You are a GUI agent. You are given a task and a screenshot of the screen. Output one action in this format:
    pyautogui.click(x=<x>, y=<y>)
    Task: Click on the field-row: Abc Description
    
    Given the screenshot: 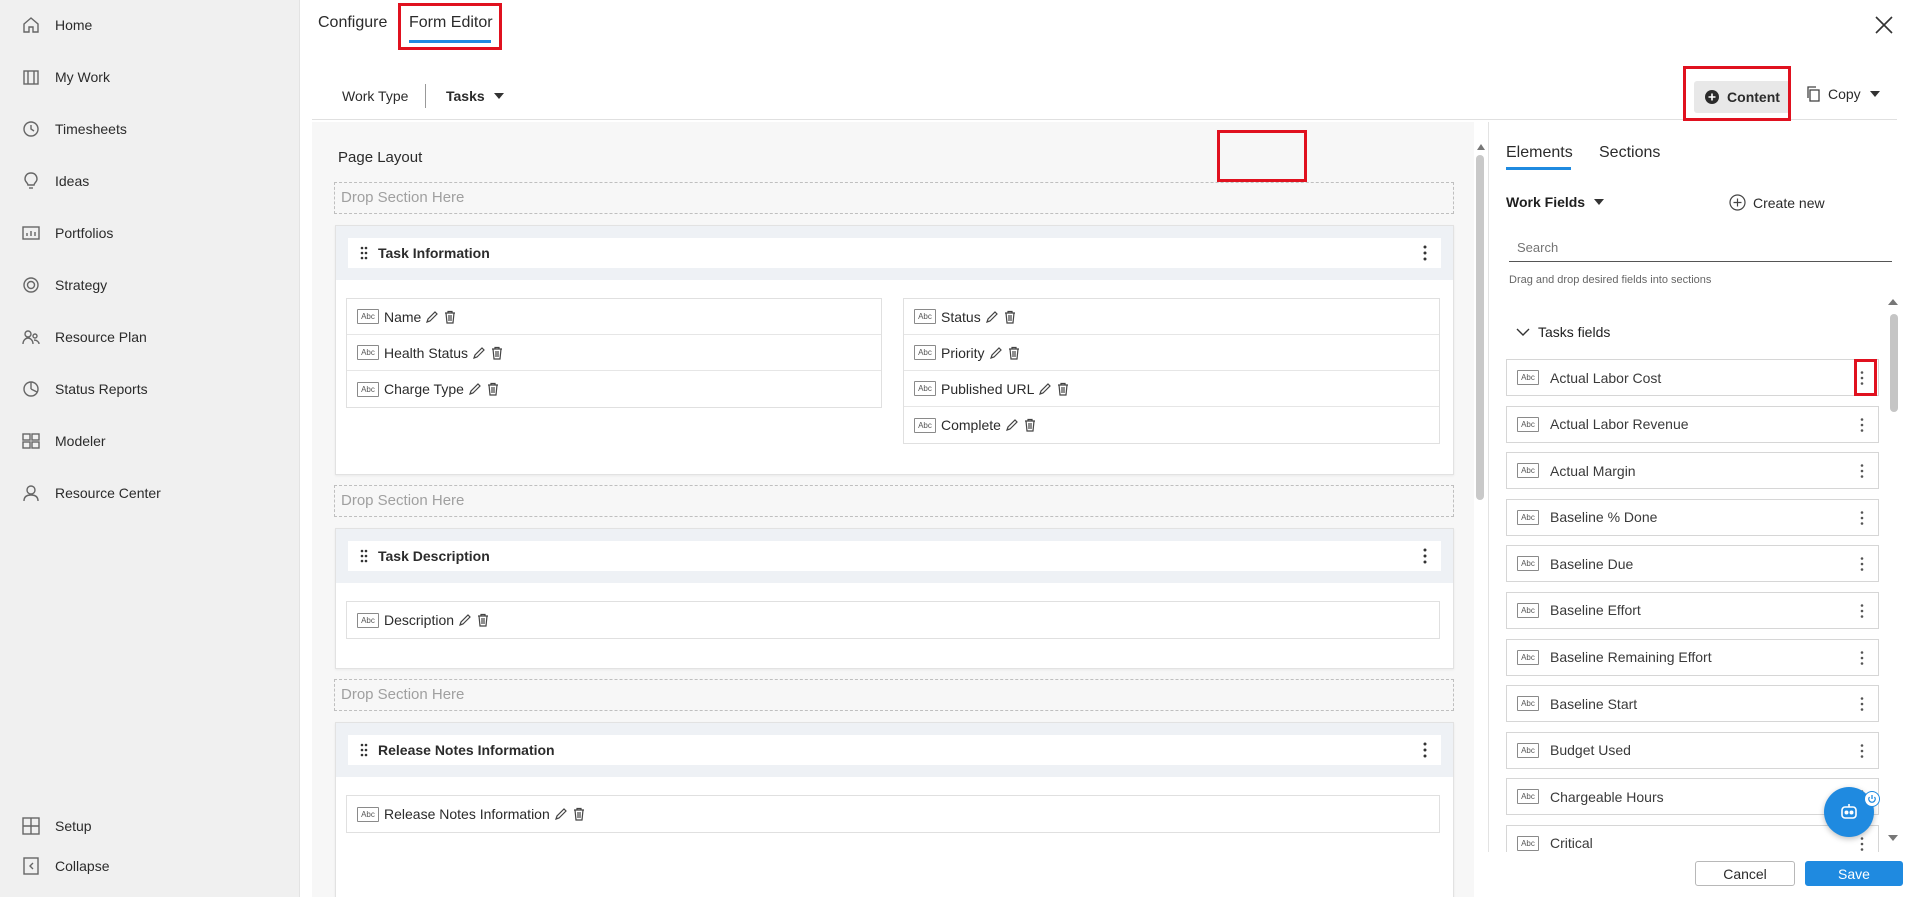 What is the action you would take?
    pyautogui.click(x=893, y=620)
    